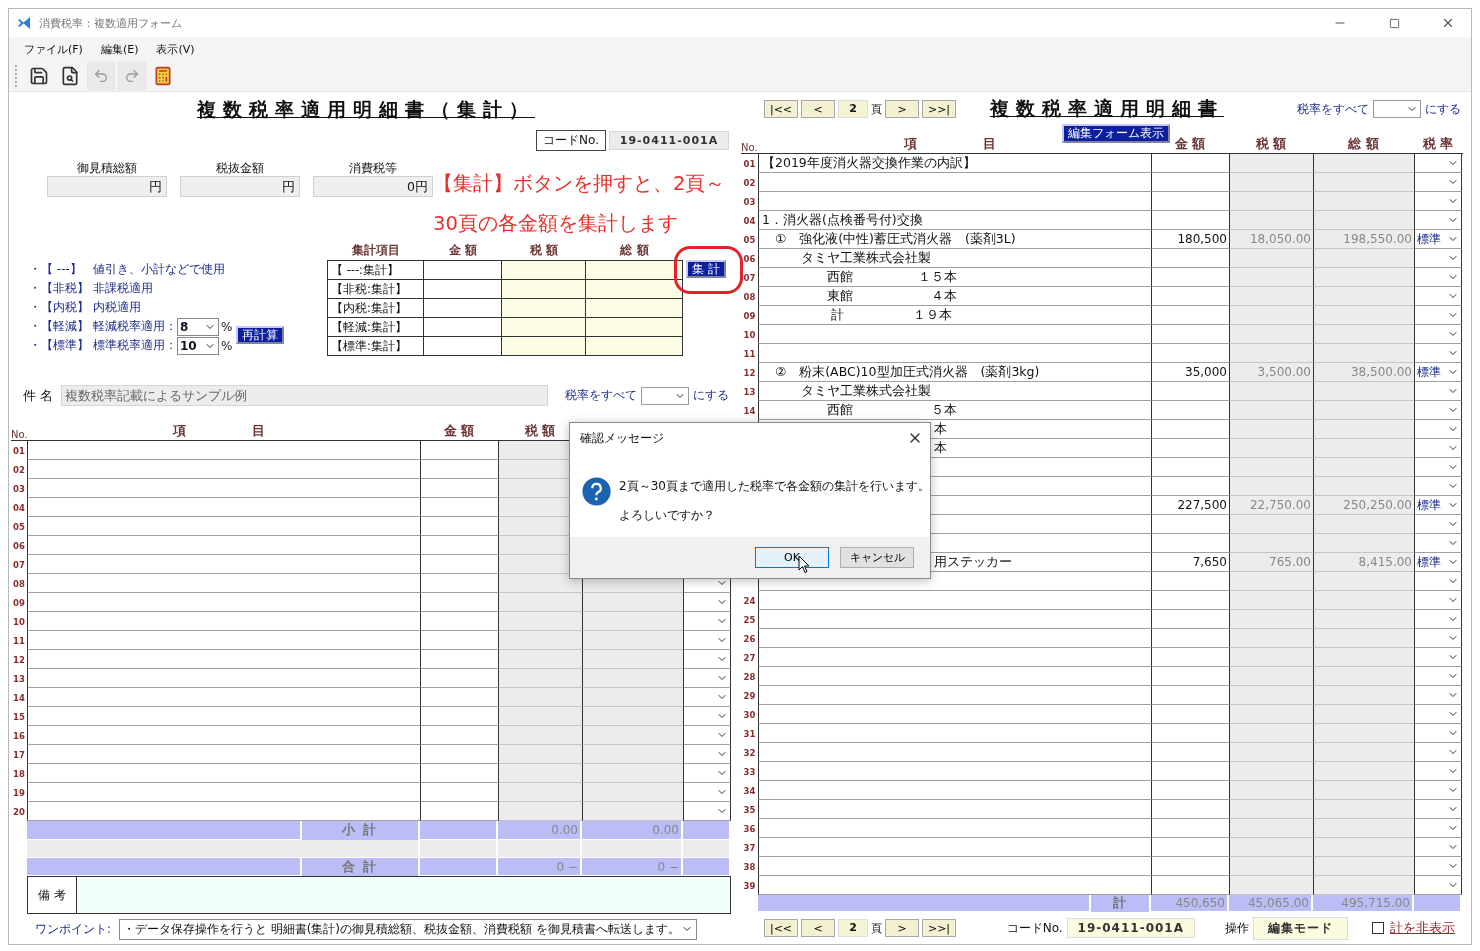 Image resolution: width=1480 pixels, height=951 pixels. Describe the element at coordinates (304, 395) in the screenshot. I see `subject-field: 複数税率記載によるサンプル例` at that location.